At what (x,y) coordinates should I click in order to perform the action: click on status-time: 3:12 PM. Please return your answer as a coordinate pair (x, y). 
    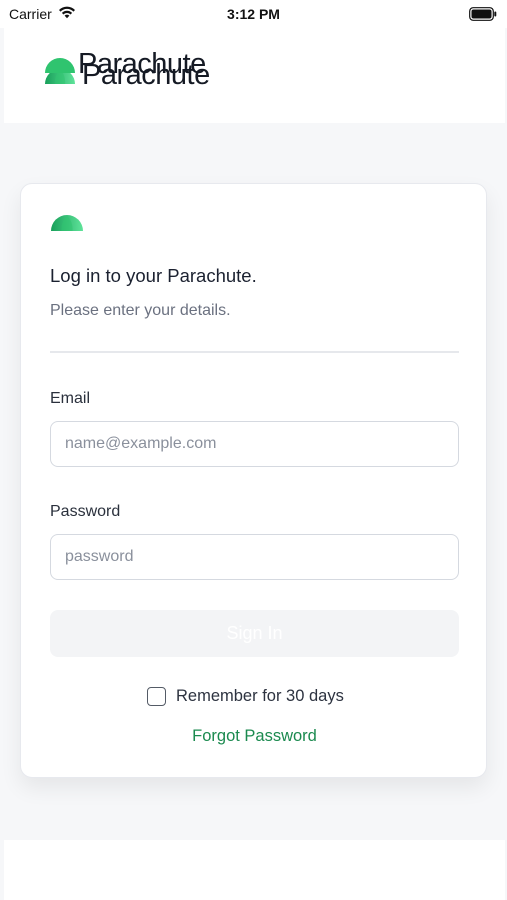
    Looking at the image, I should click on (253, 14).